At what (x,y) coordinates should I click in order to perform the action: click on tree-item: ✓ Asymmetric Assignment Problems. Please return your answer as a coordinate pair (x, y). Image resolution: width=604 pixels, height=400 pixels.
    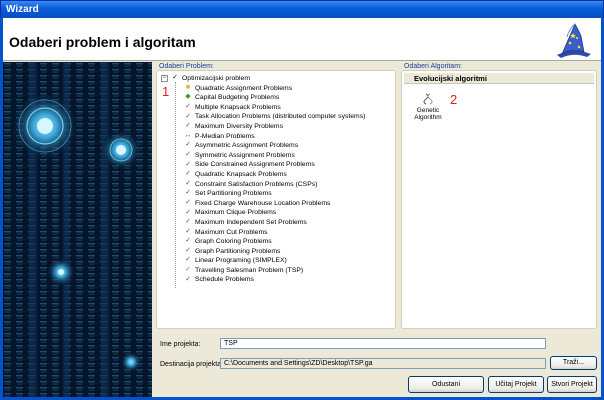
    Looking at the image, I should click on (263, 146).